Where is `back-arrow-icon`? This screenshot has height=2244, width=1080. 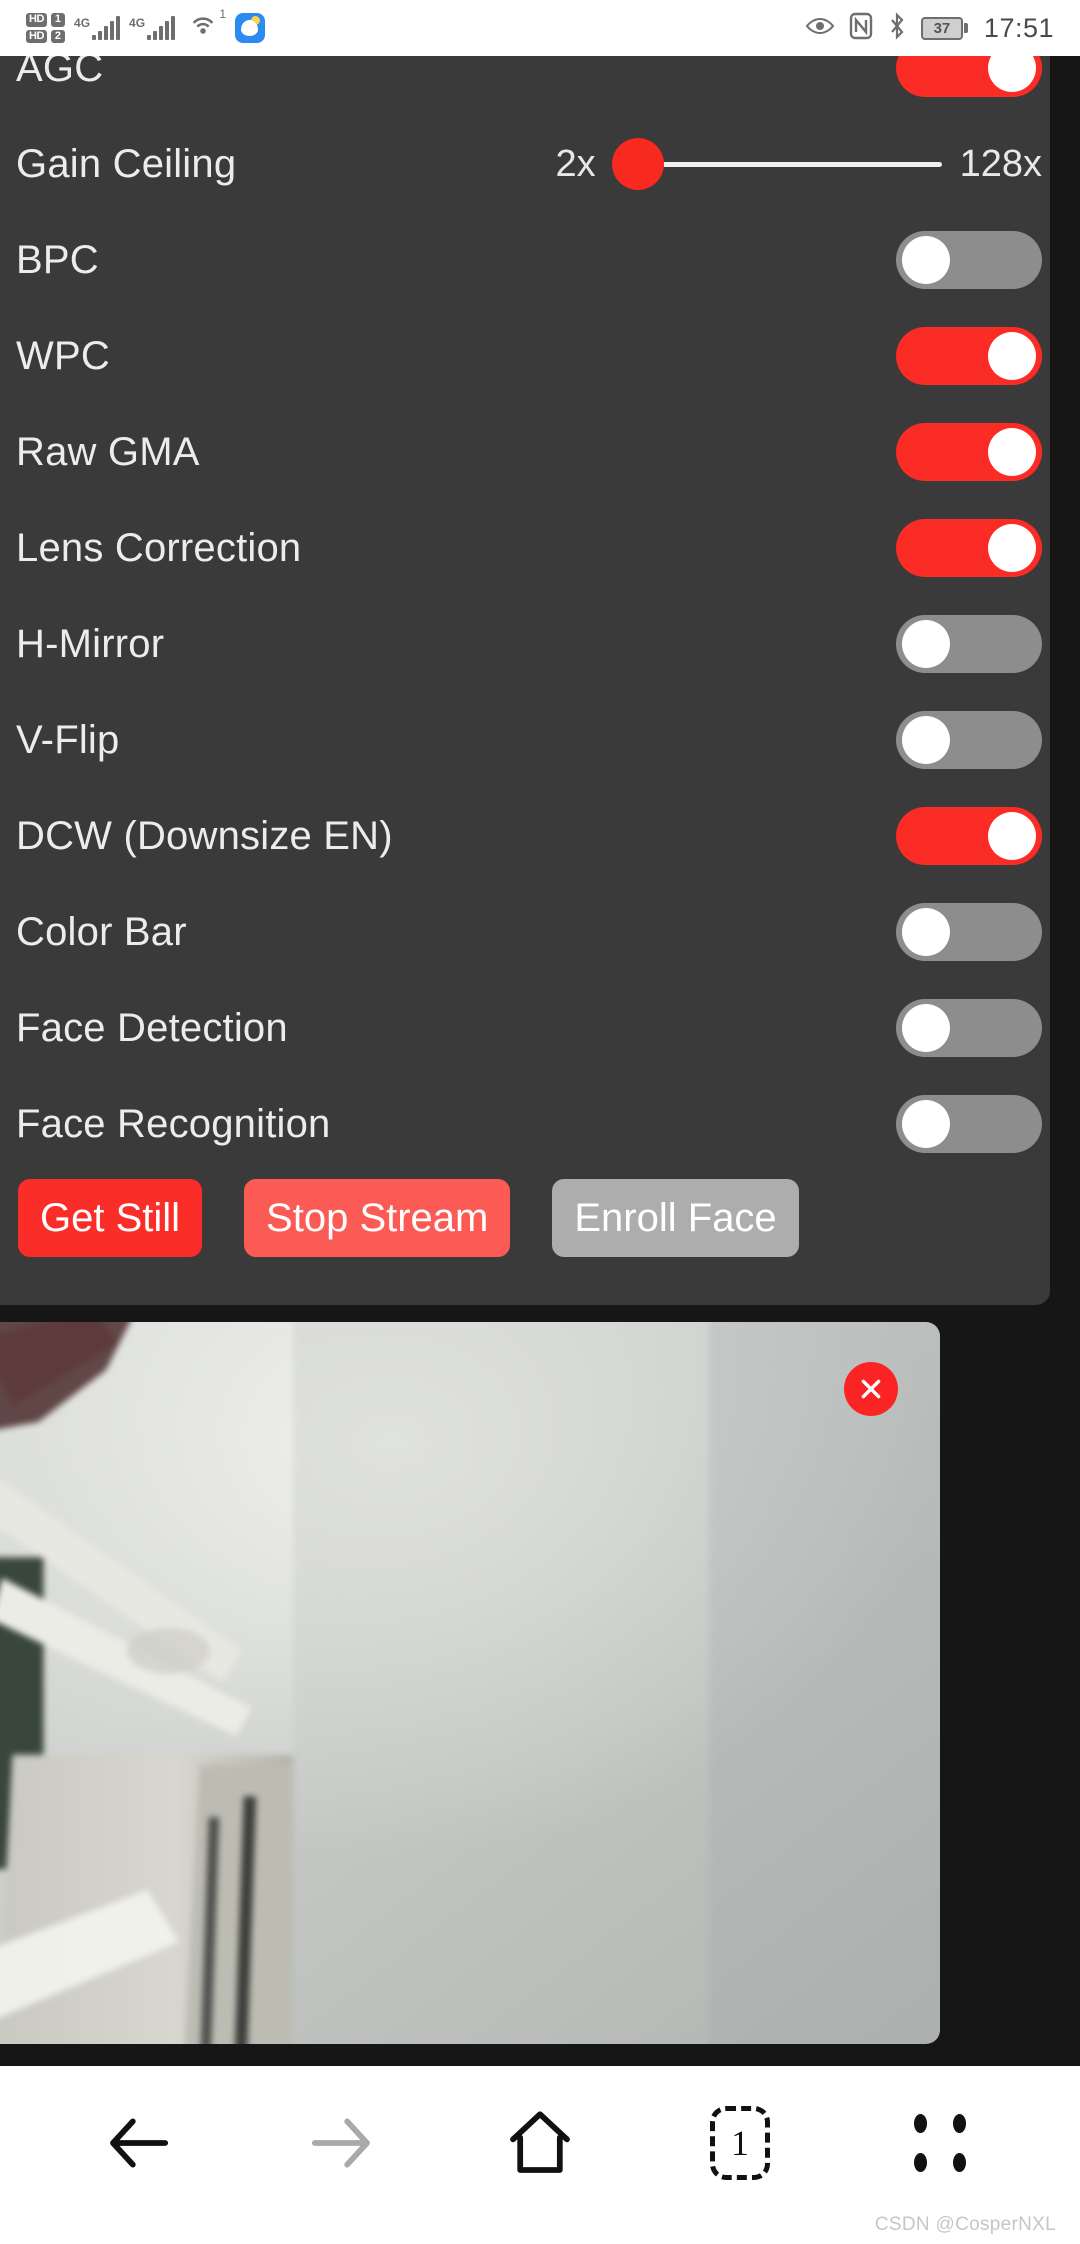 back-arrow-icon is located at coordinates (140, 2143).